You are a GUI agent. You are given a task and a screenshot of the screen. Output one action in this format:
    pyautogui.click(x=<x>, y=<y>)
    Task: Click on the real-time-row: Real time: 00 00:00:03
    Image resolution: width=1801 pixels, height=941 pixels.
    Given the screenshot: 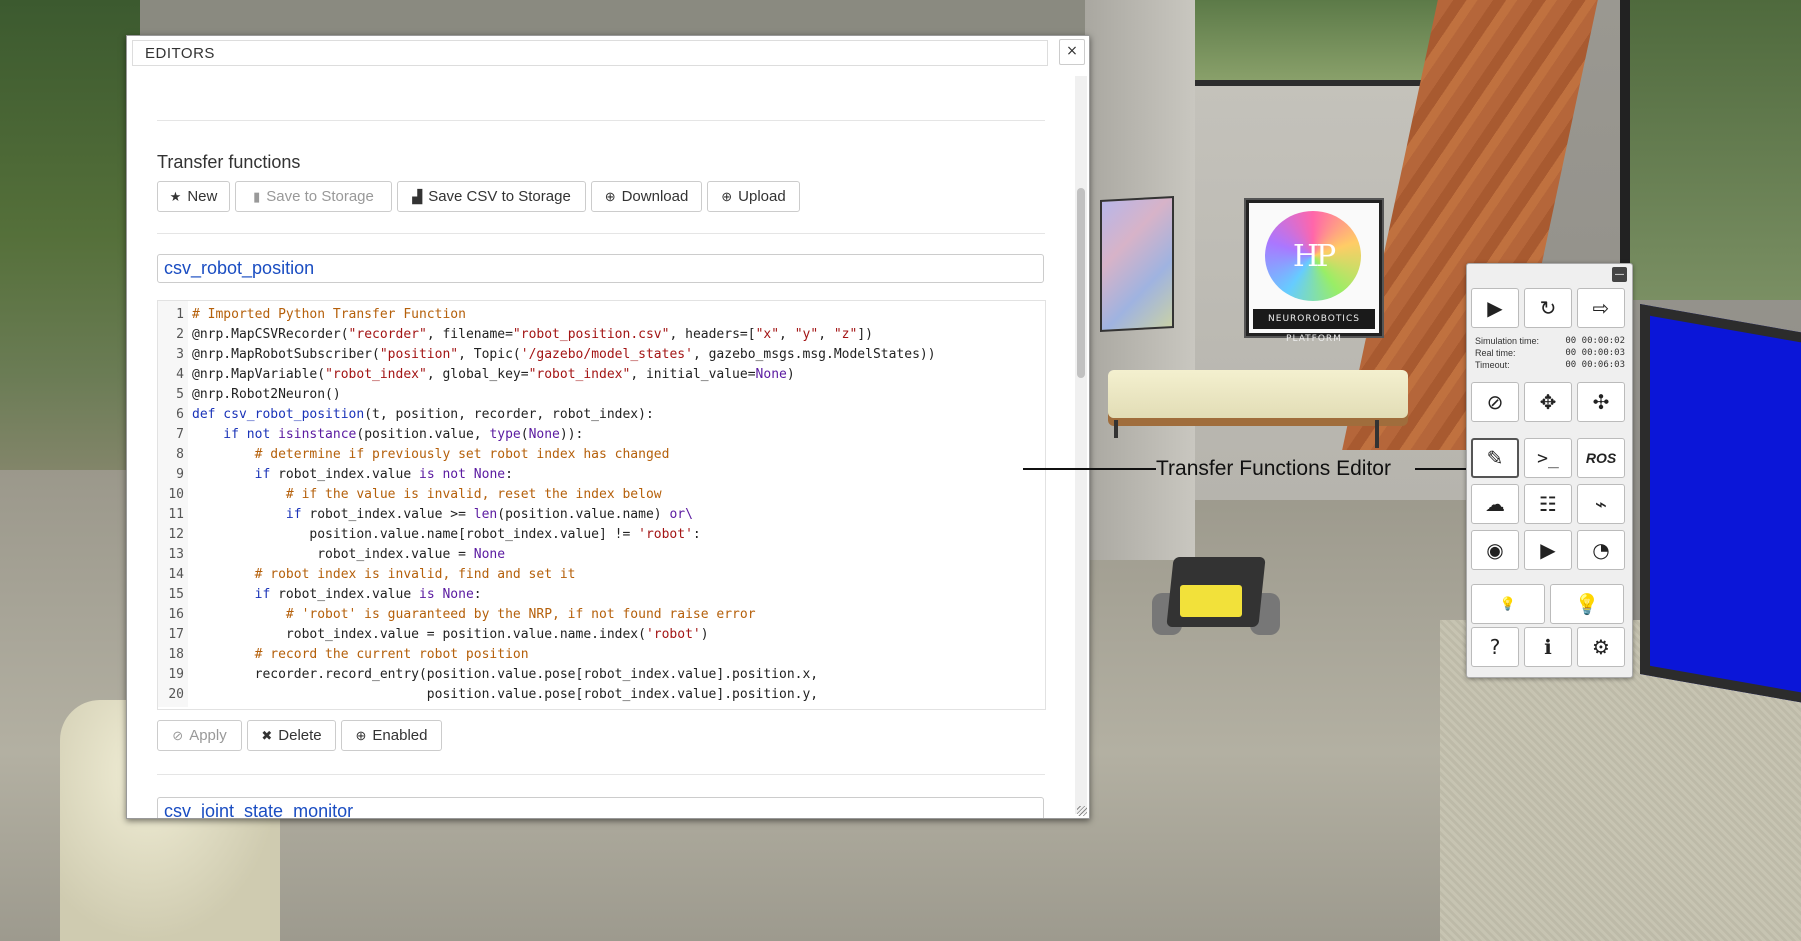 What is the action you would take?
    pyautogui.click(x=1550, y=354)
    